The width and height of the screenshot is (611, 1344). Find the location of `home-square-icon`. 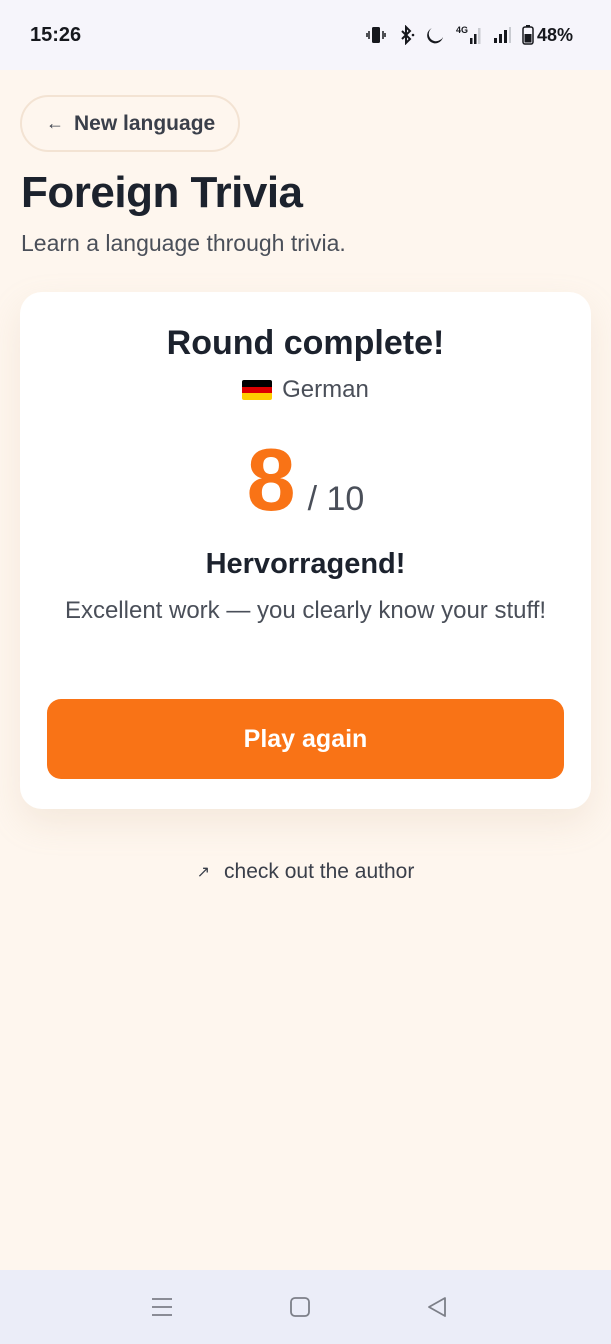

home-square-icon is located at coordinates (300, 1307).